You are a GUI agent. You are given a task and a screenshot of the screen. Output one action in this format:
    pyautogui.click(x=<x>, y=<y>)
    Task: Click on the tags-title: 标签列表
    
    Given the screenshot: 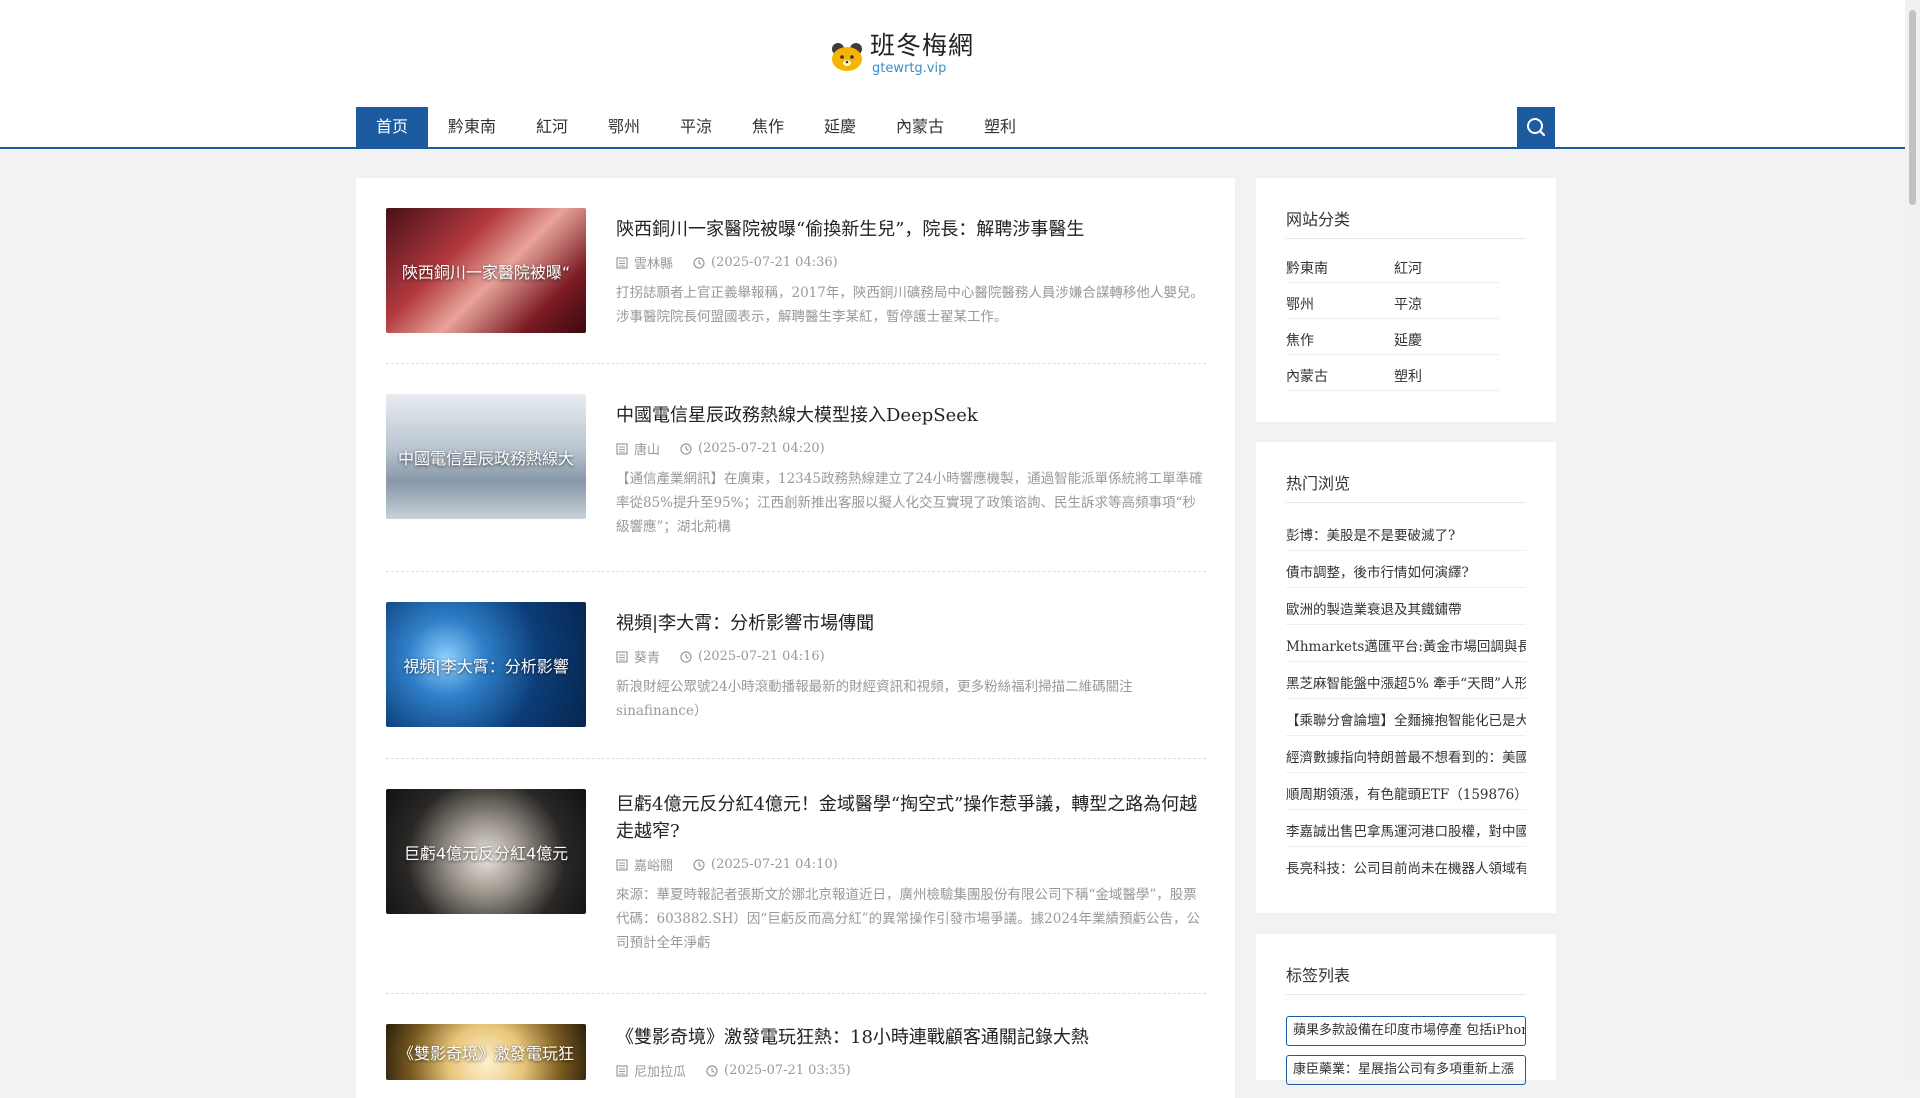 What is the action you would take?
    pyautogui.click(x=1318, y=975)
    